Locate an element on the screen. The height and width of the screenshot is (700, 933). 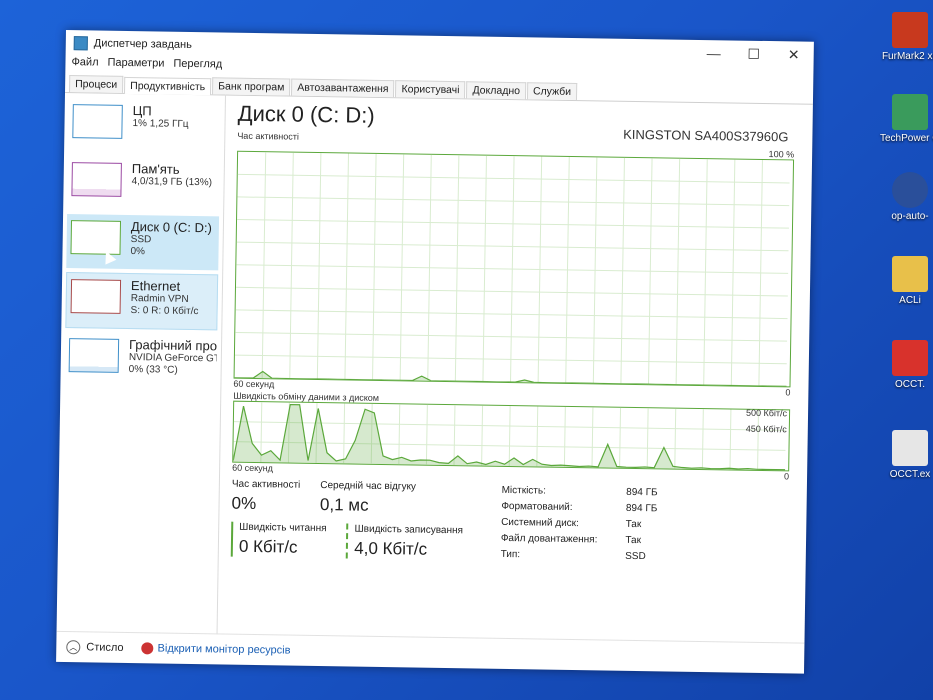
disk-model: KINGSTON SA400S37960G is located at coordinates (706, 135).